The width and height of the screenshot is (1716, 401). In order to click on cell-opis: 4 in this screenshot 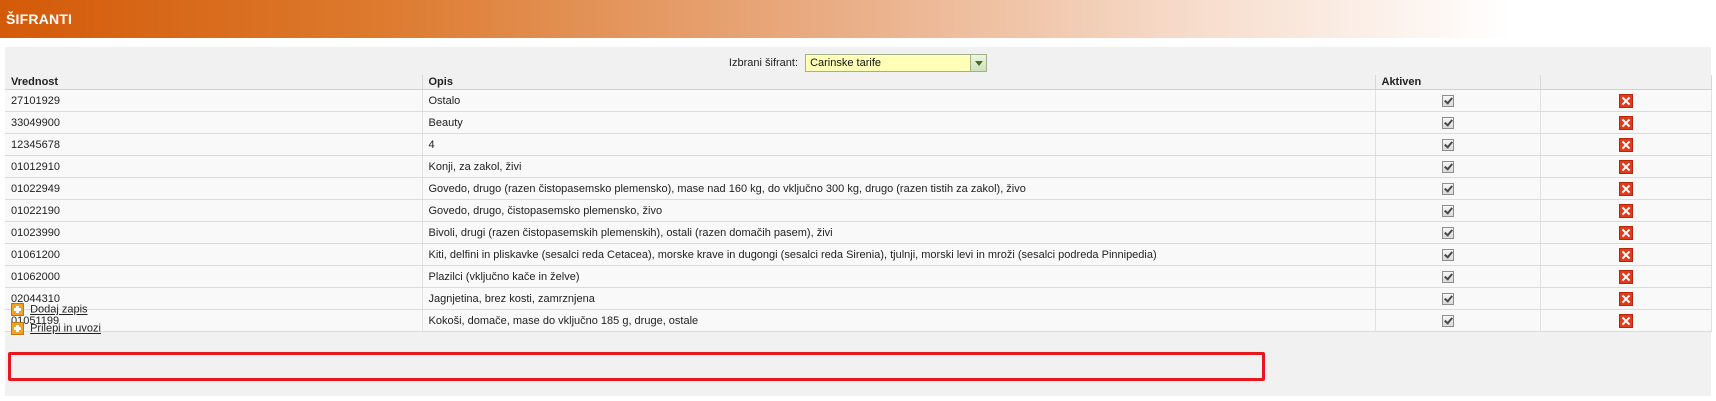, I will do `click(899, 144)`.